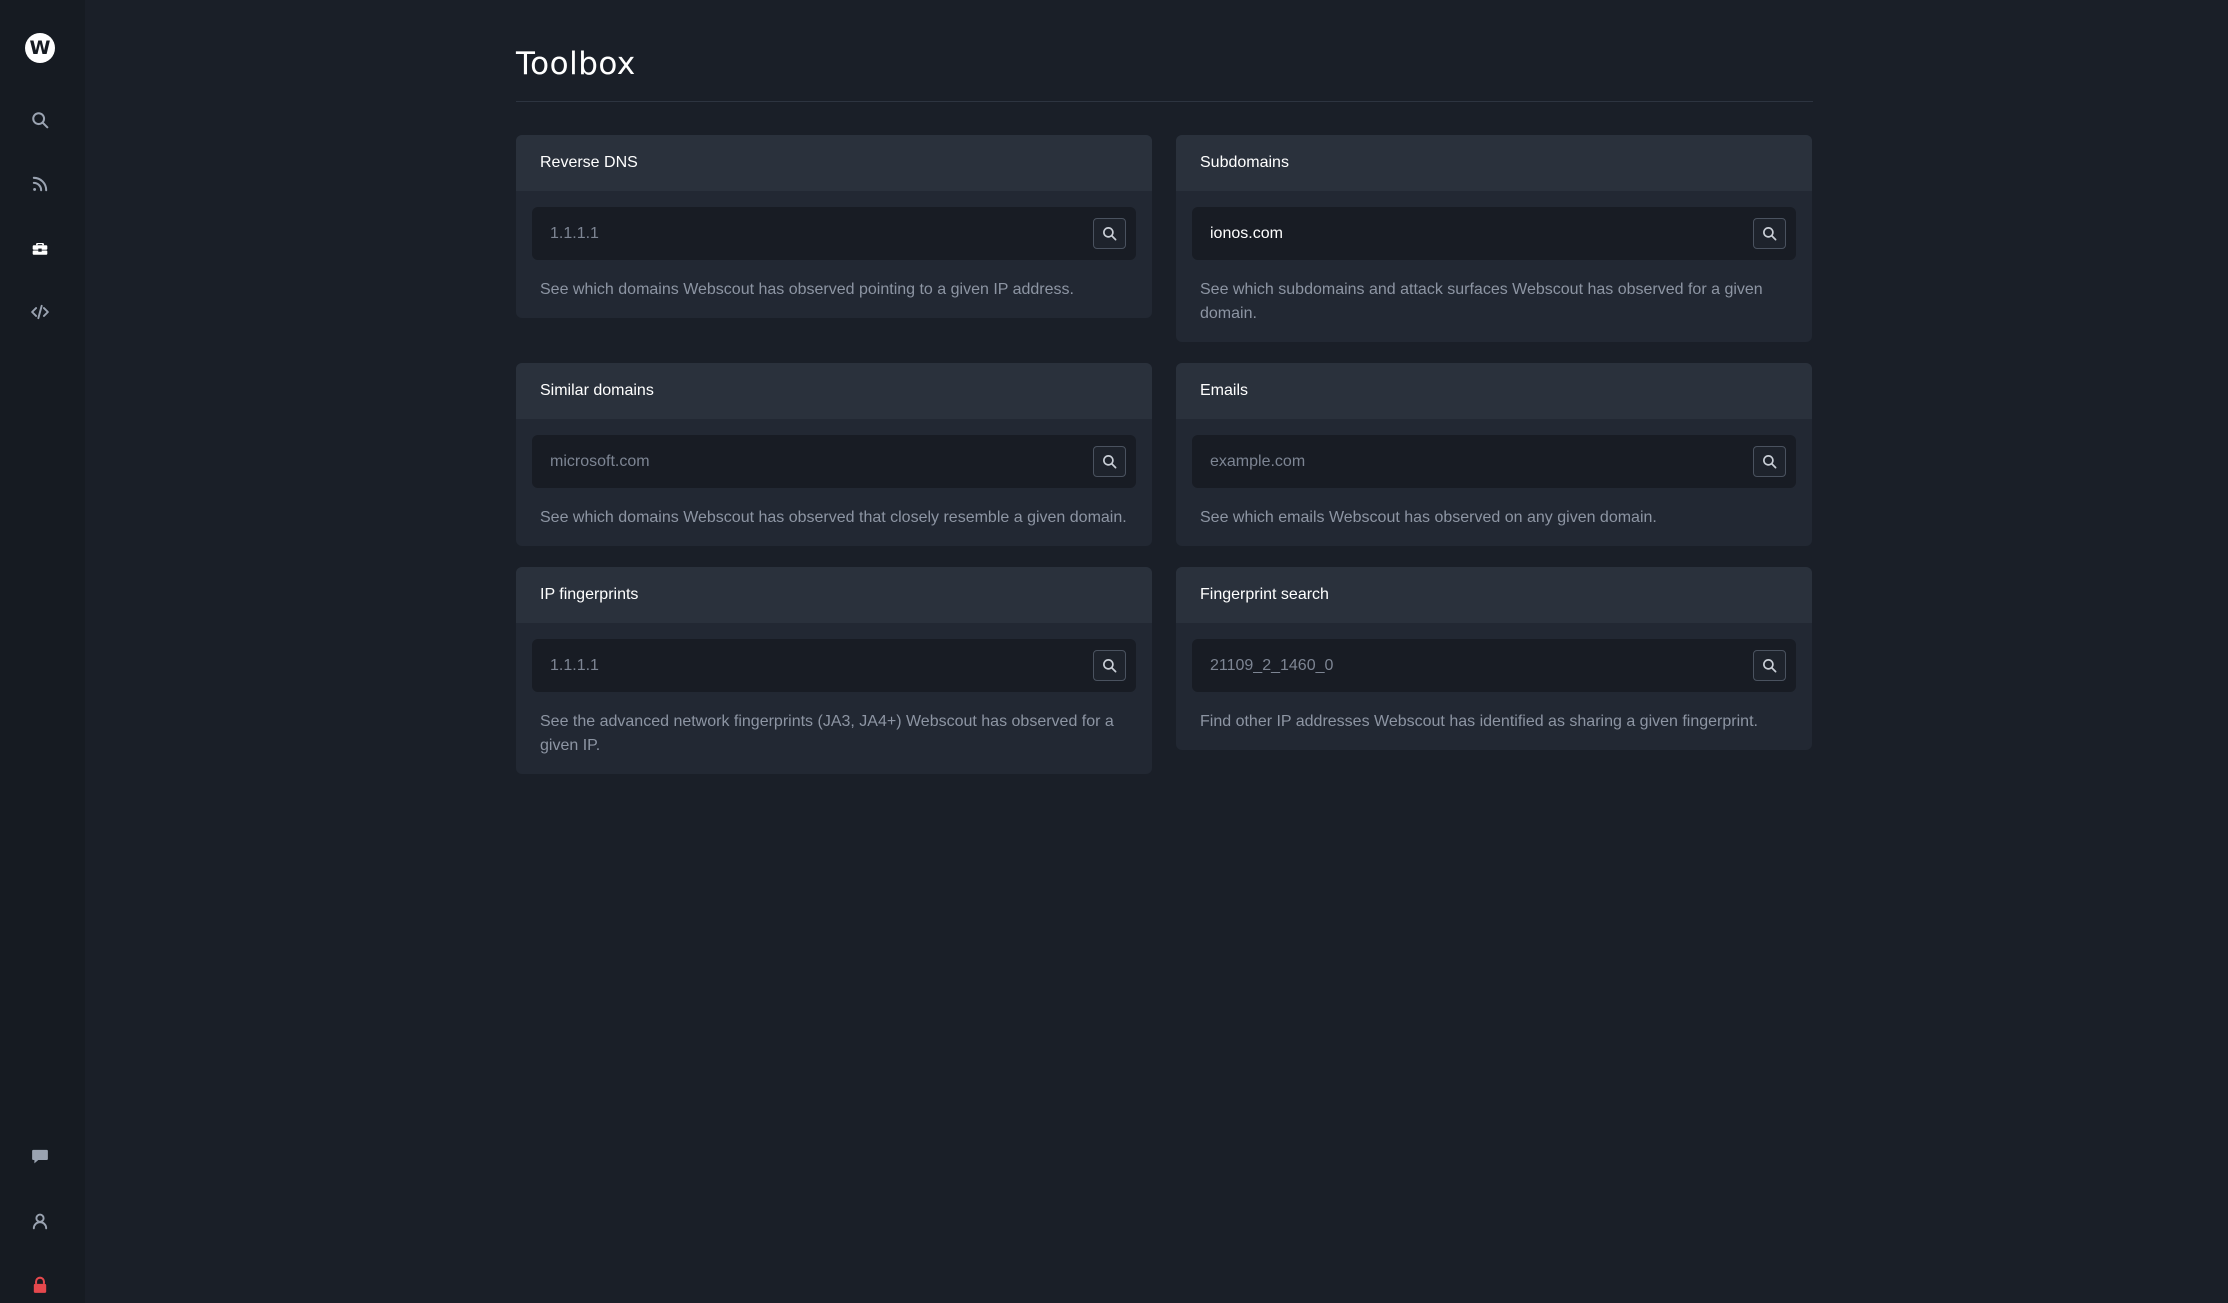 The width and height of the screenshot is (2228, 1303). I want to click on rss-feed-icon, so click(40, 184).